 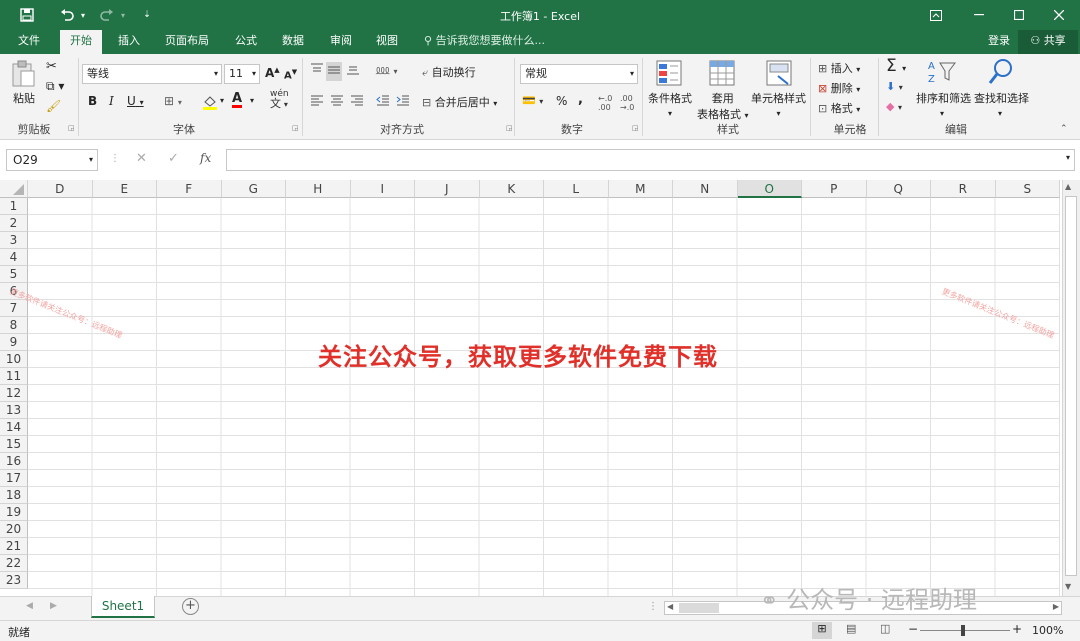 I want to click on column-header-d: D, so click(x=60, y=189).